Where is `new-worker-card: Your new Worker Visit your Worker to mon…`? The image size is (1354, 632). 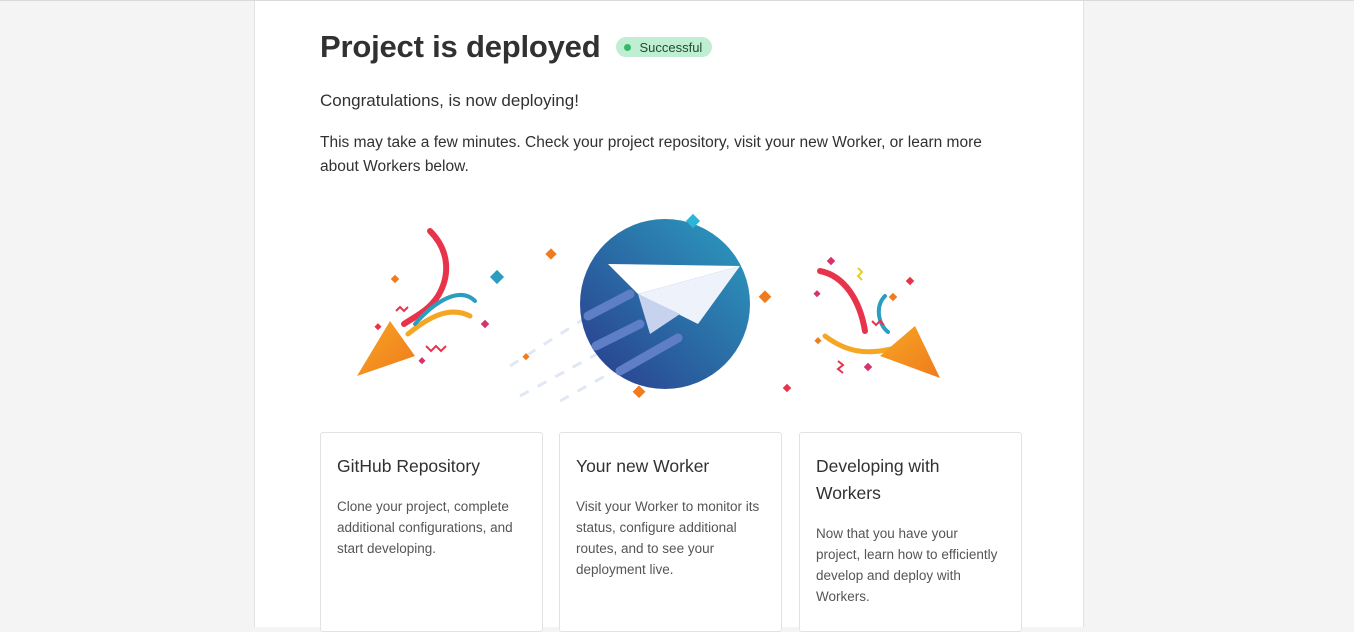 new-worker-card: Your new Worker Visit your Worker to mon… is located at coordinates (670, 532).